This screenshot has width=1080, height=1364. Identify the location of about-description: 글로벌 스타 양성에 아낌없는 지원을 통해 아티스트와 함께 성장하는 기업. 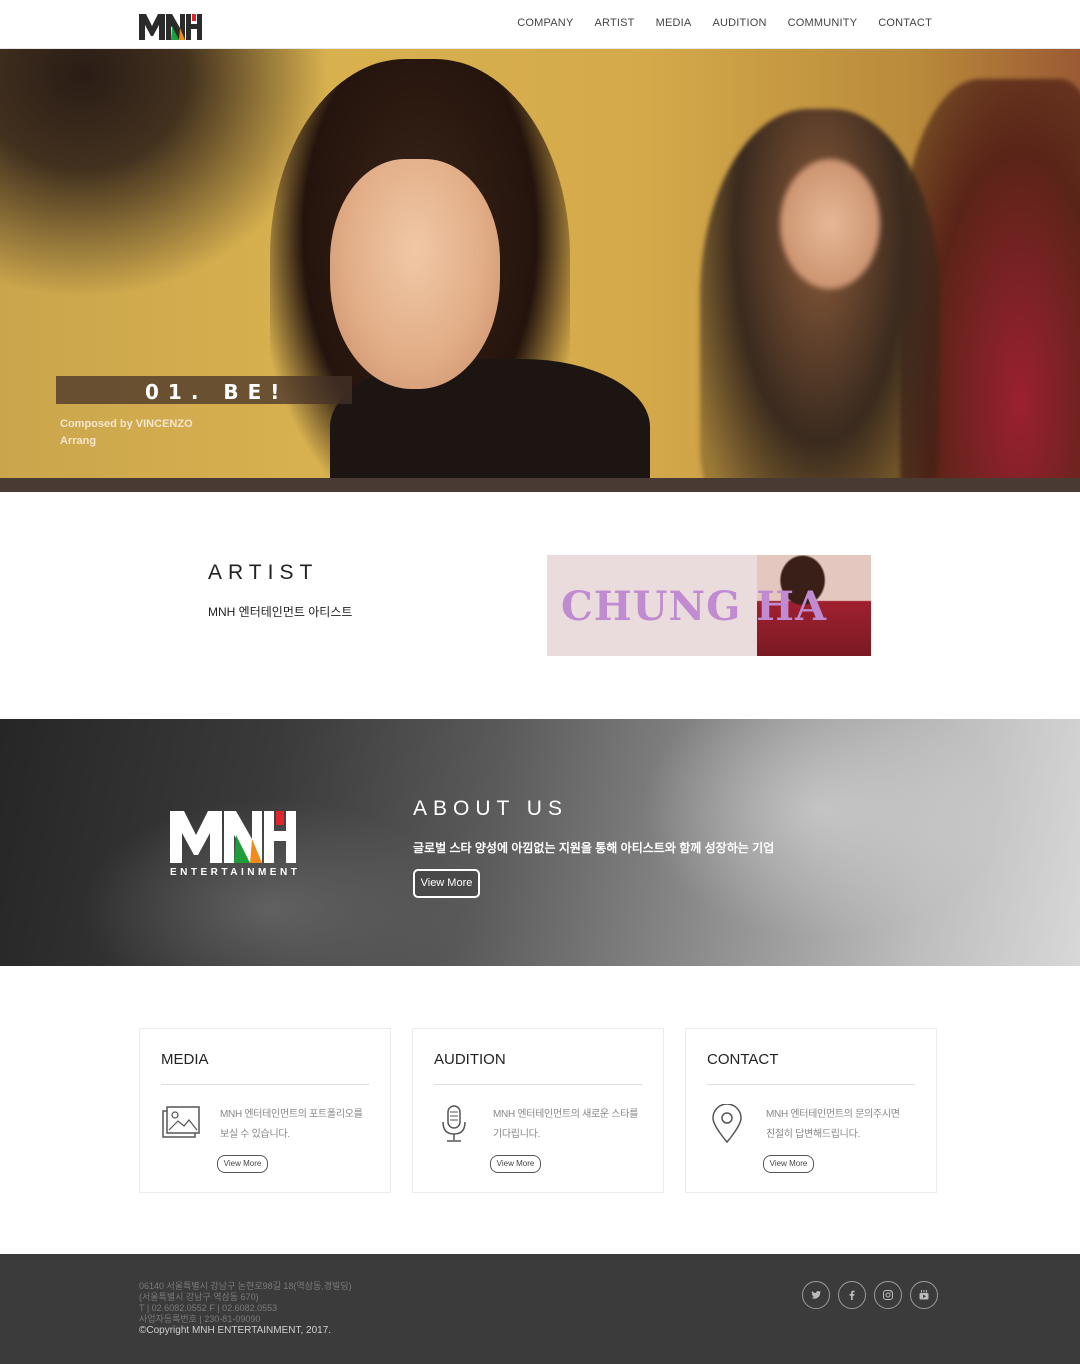
(594, 848).